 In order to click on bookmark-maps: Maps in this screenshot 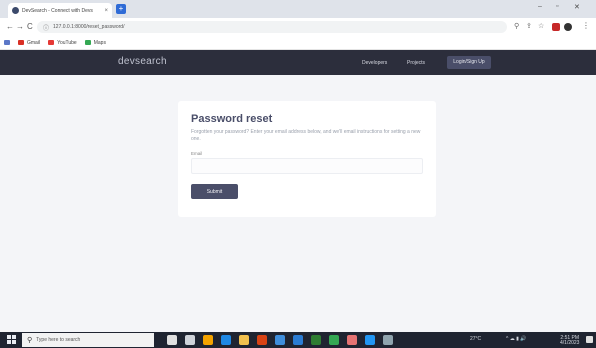, I will do `click(95, 42)`.